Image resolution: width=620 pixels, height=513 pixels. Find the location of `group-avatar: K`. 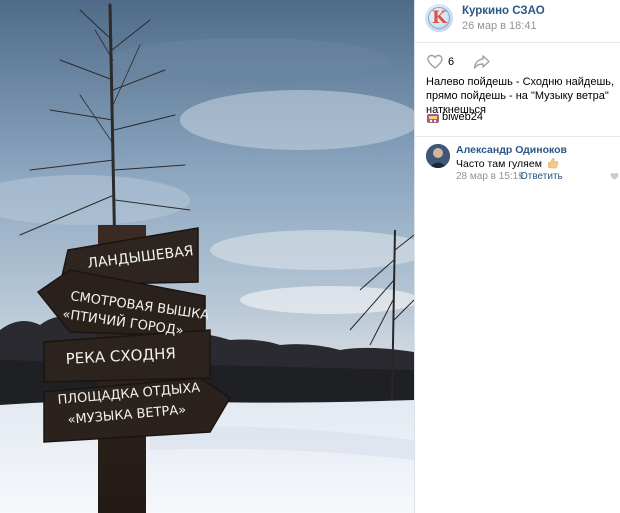

group-avatar: K is located at coordinates (439, 18).